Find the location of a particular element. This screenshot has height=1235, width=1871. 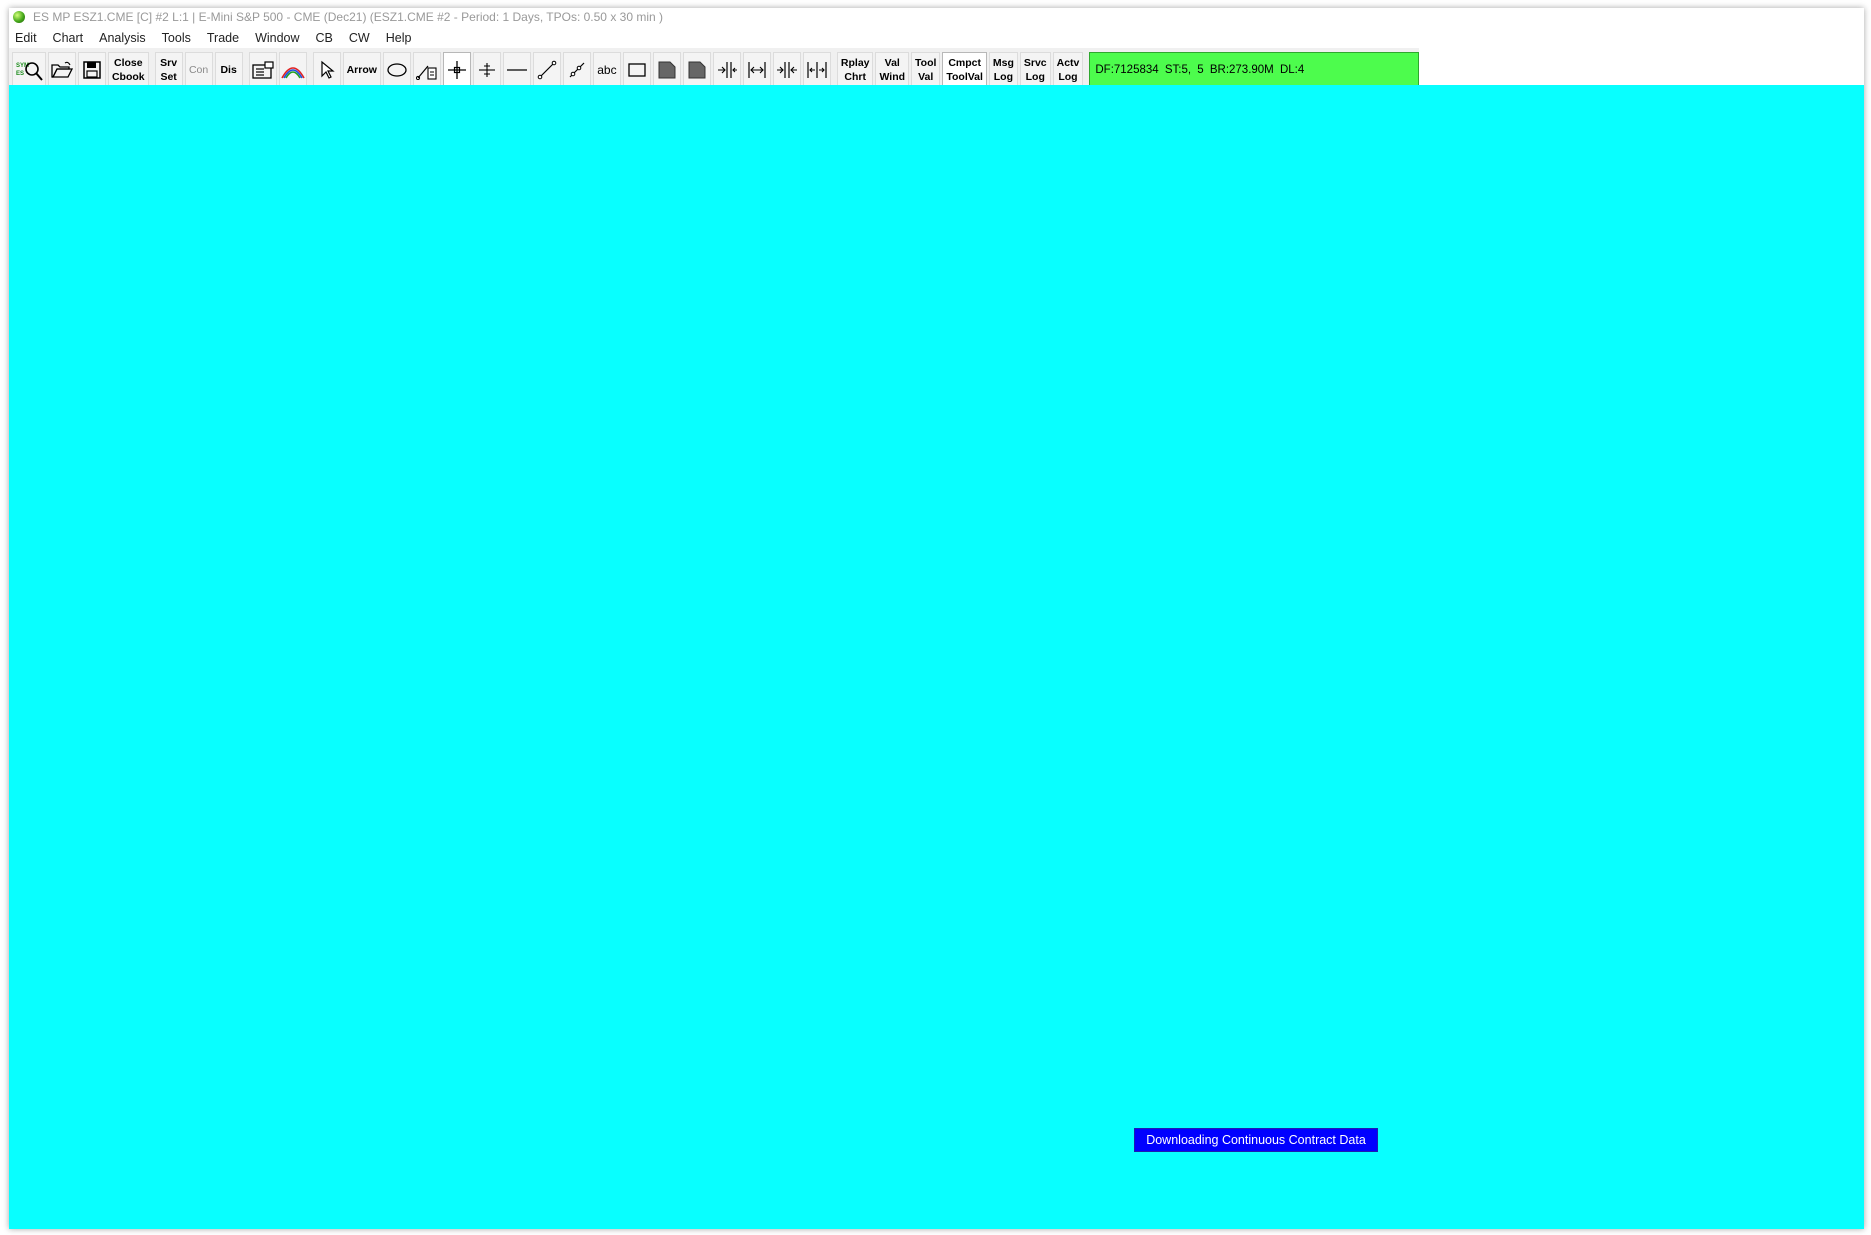

open-folder-button is located at coordinates (61, 69).